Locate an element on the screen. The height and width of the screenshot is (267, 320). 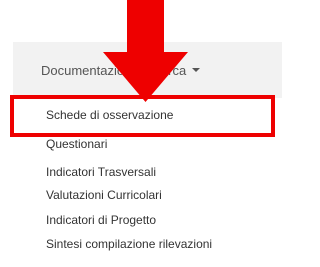
menu-item-valutazioni-curricolari: Valutazioni Curricolari is located at coordinates (104, 195).